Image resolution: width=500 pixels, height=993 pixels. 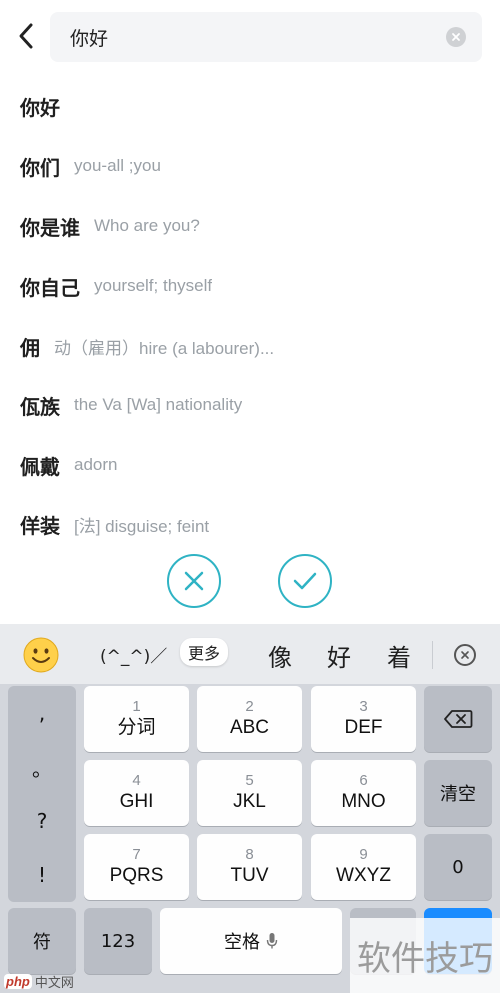 What do you see at coordinates (40, 525) in the screenshot?
I see `result-word: 佯装` at bounding box center [40, 525].